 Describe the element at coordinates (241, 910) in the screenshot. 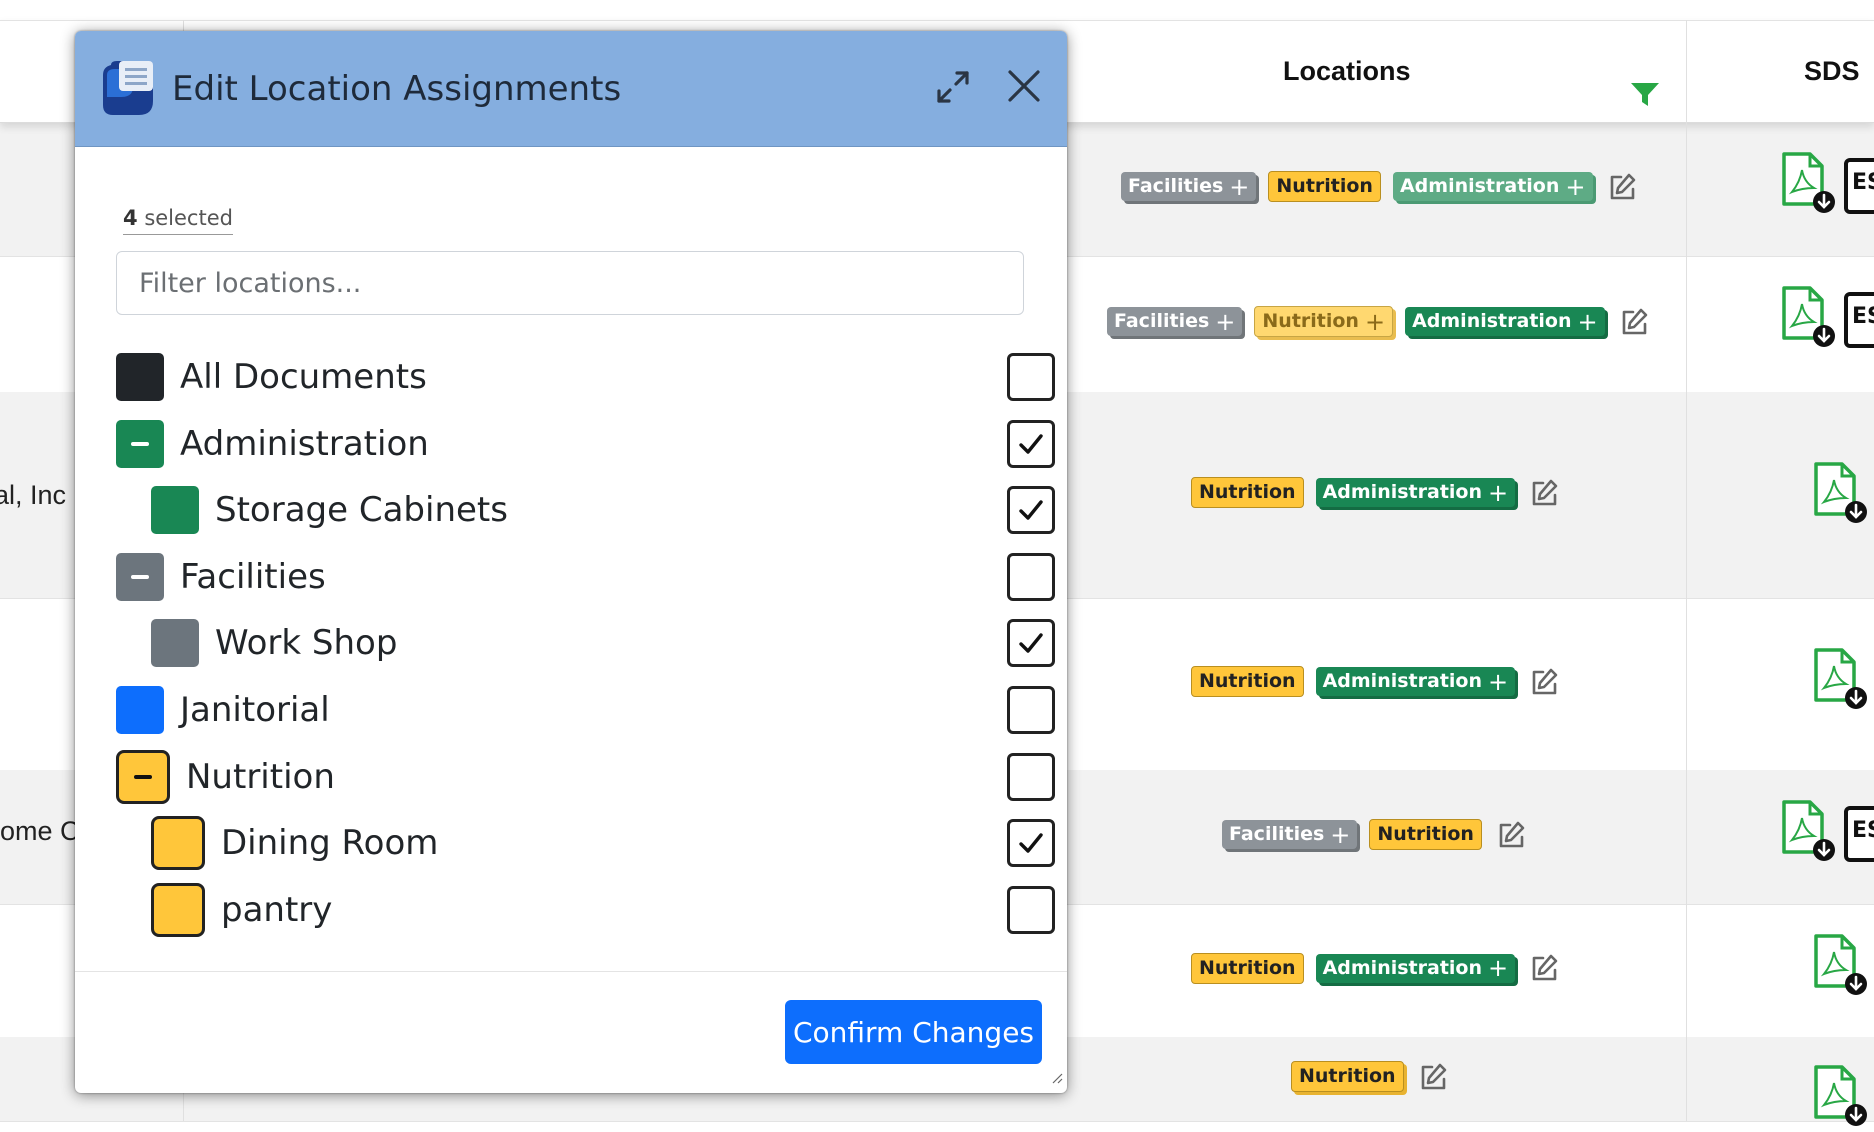

I see `location-item: pantry` at that location.